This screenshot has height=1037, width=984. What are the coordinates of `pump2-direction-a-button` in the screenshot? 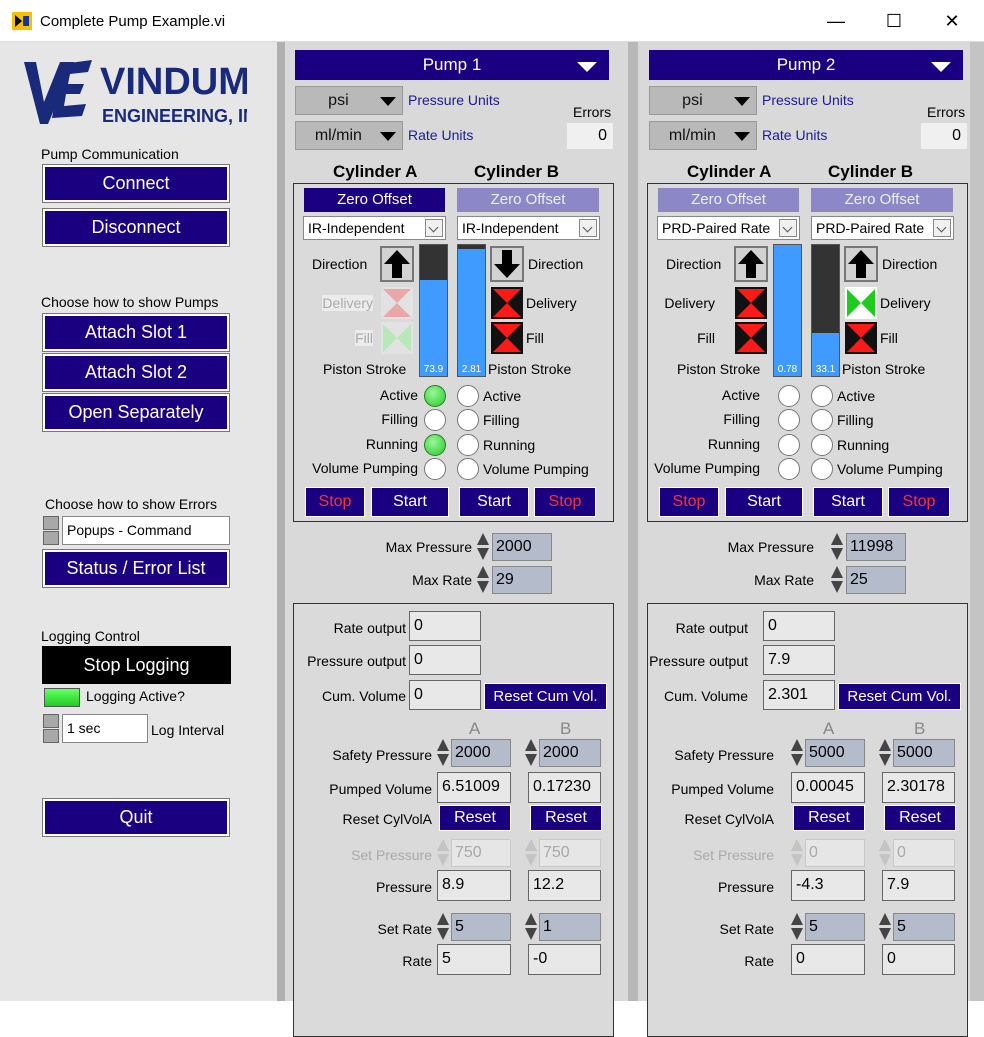 It's located at (751, 264).